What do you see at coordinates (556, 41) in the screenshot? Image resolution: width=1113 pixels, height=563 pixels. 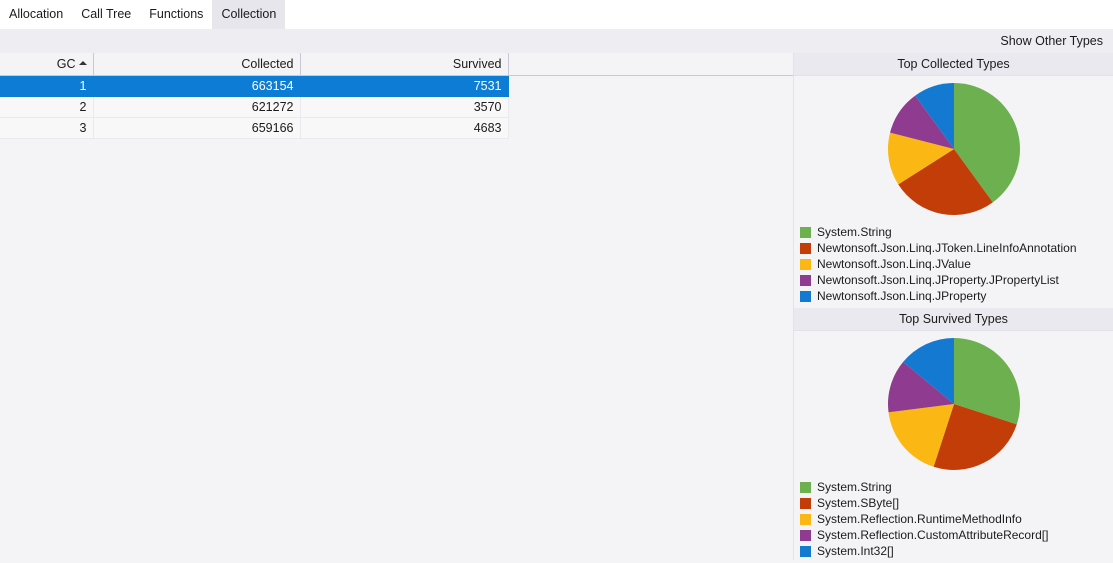 I see `command-bar: Show Other Types` at bounding box center [556, 41].